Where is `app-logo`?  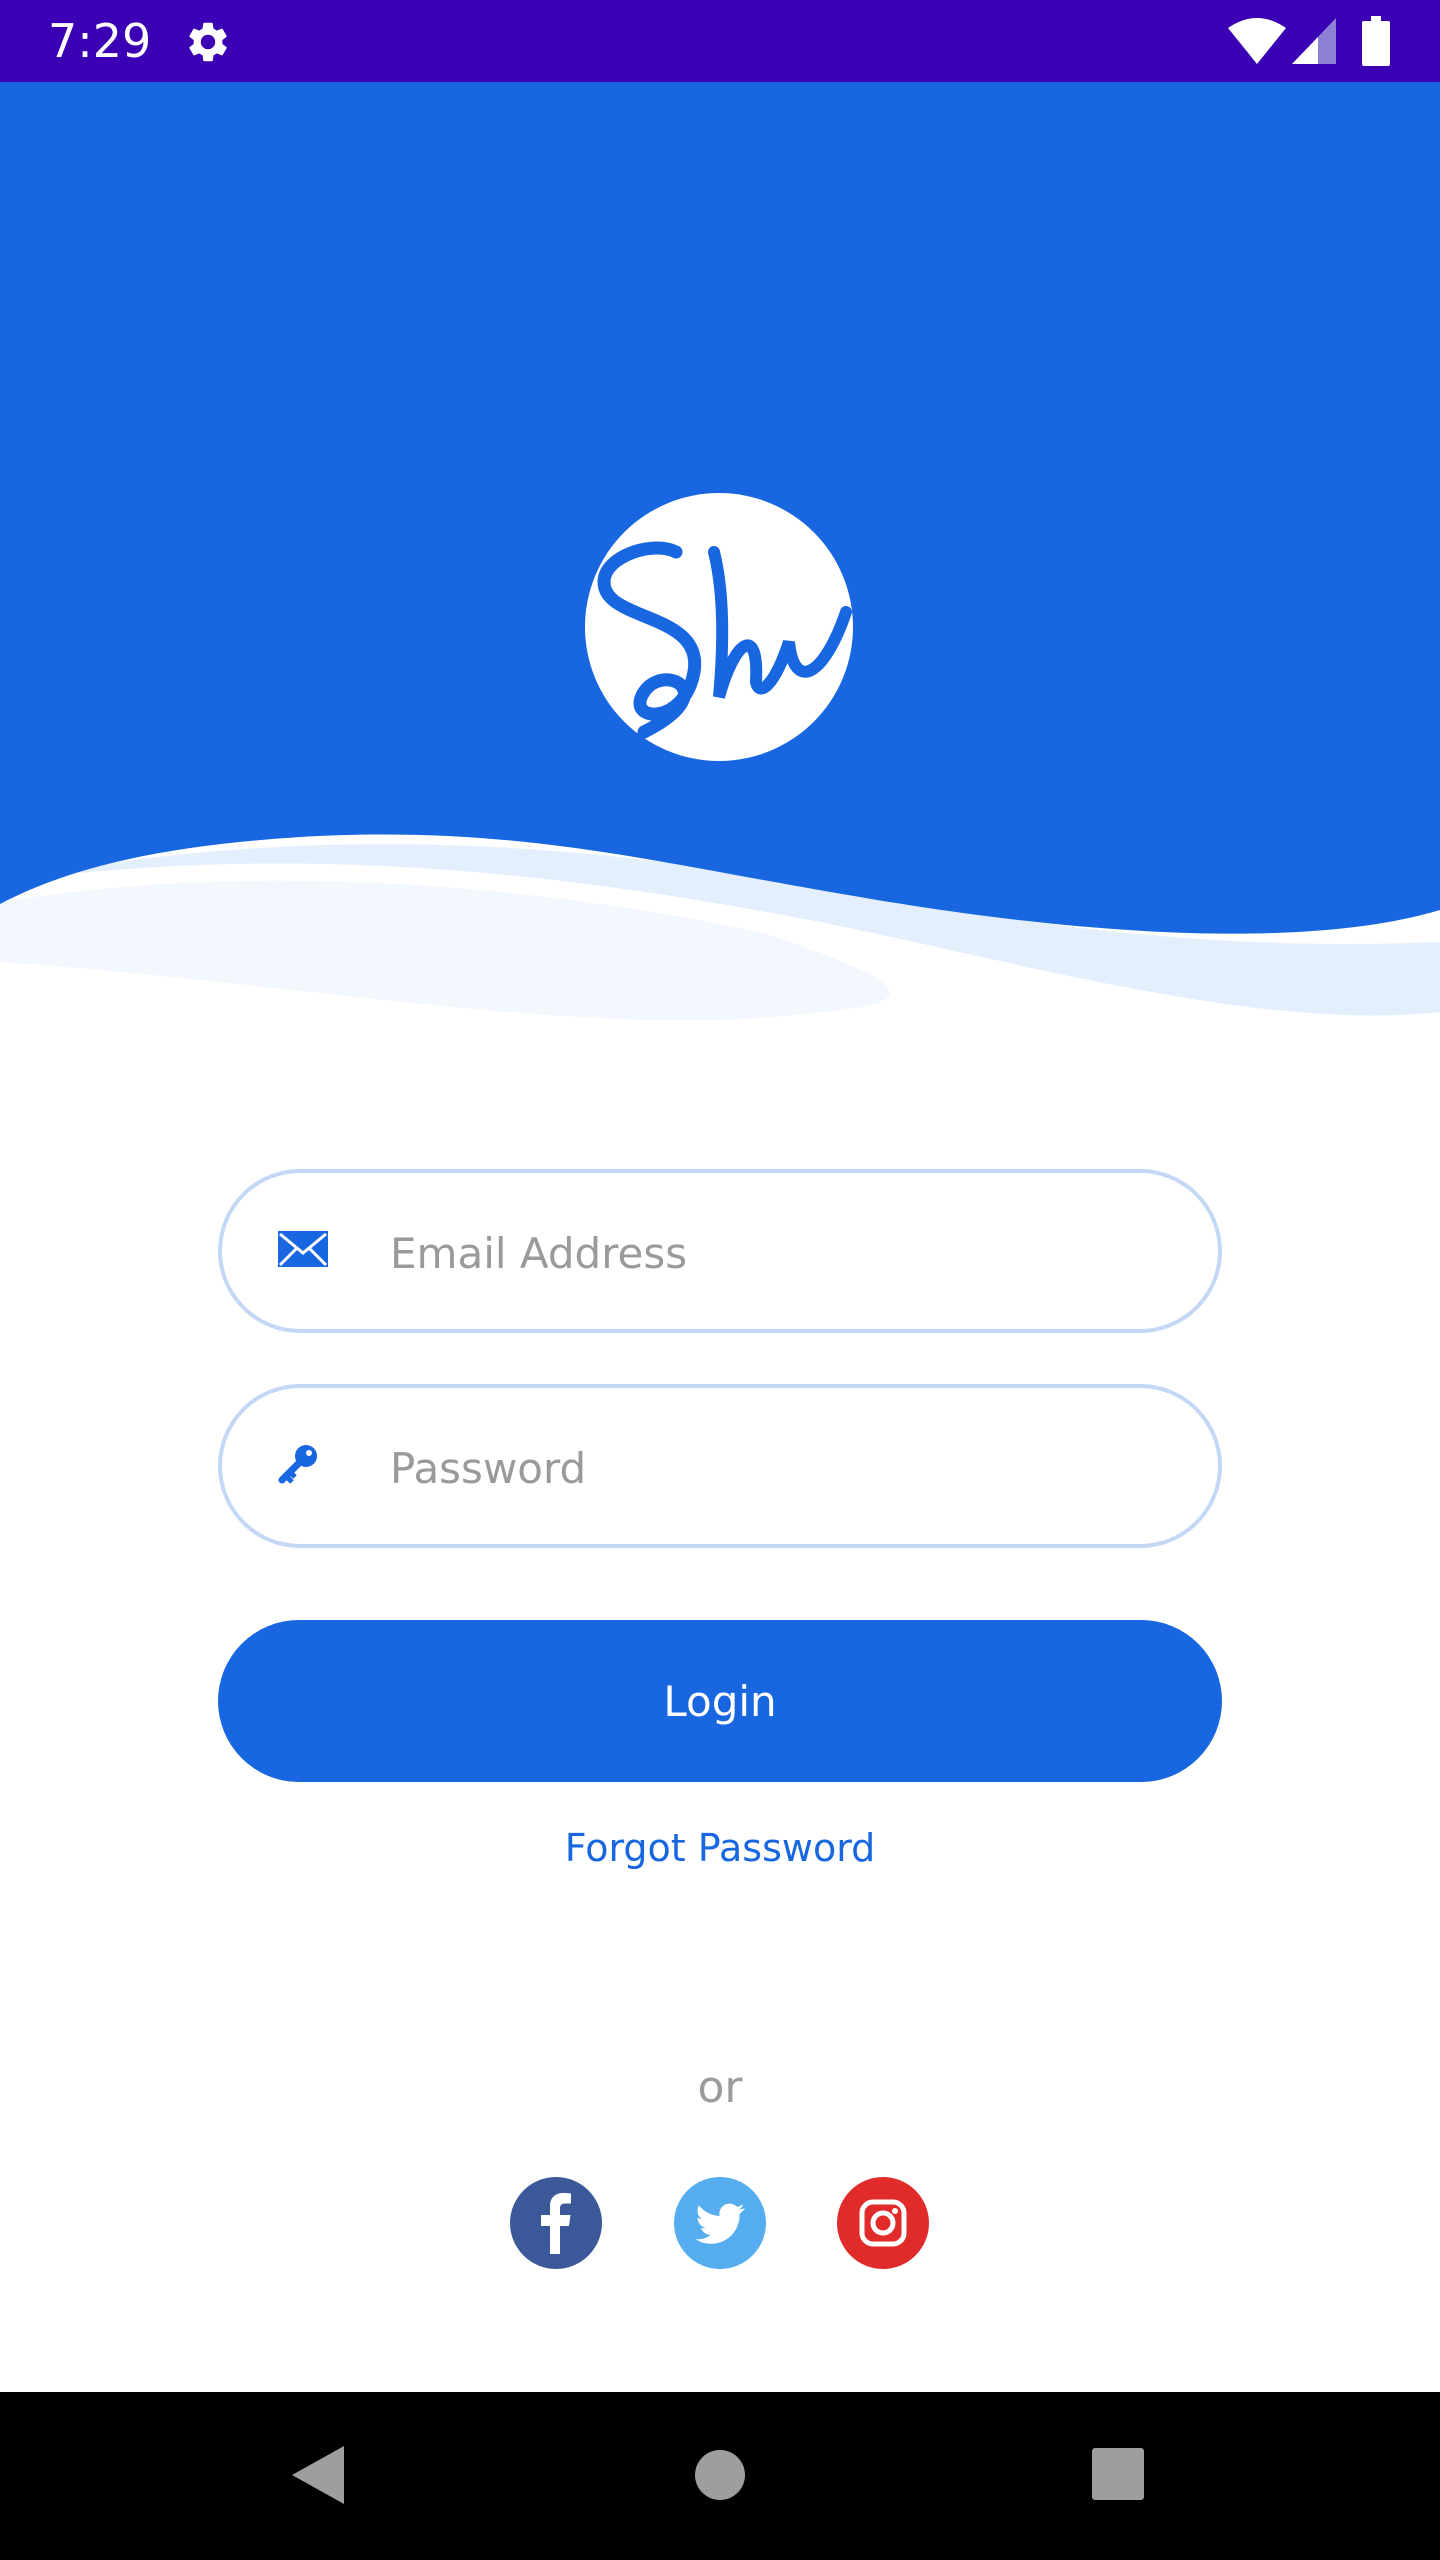
app-logo is located at coordinates (719, 627).